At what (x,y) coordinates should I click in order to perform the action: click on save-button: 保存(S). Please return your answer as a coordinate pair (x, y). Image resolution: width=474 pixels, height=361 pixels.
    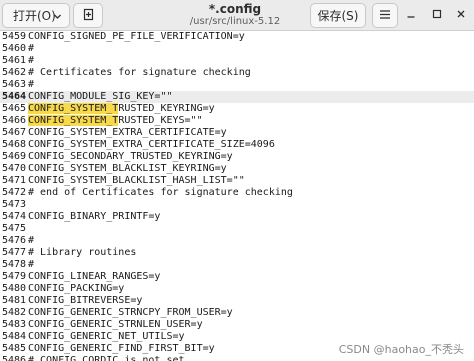
    Looking at the image, I should click on (338, 15).